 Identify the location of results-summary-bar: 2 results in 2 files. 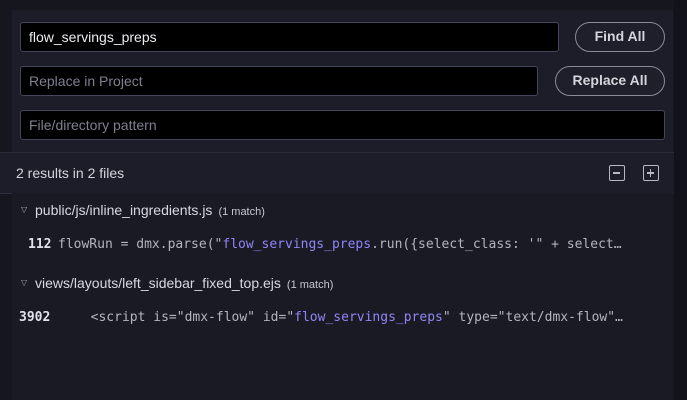
(337, 173).